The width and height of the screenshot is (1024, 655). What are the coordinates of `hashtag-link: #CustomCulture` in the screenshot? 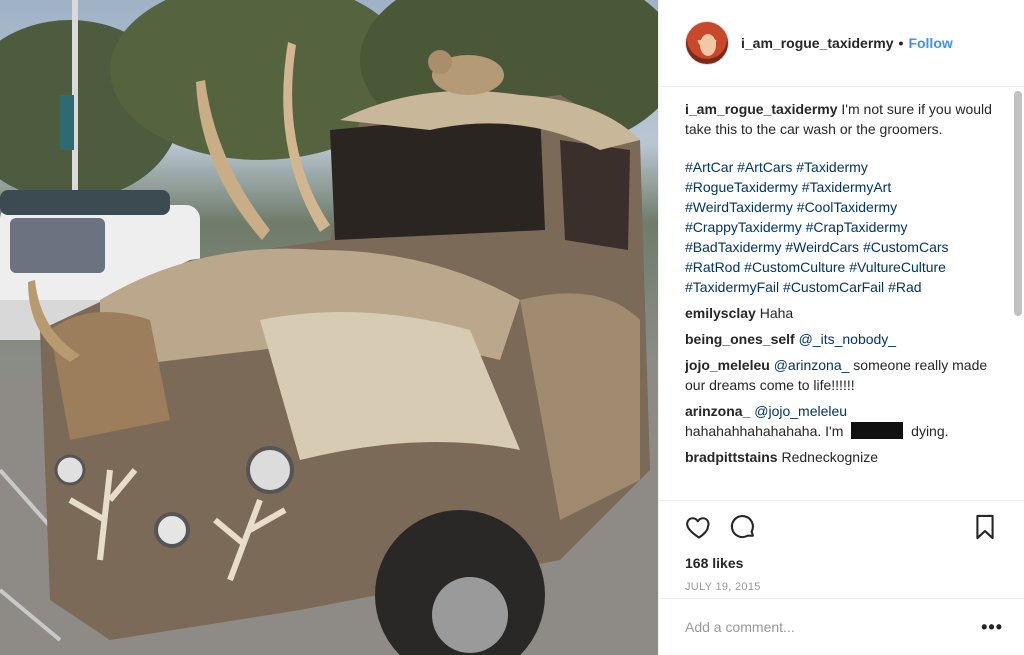 It's located at (794, 267).